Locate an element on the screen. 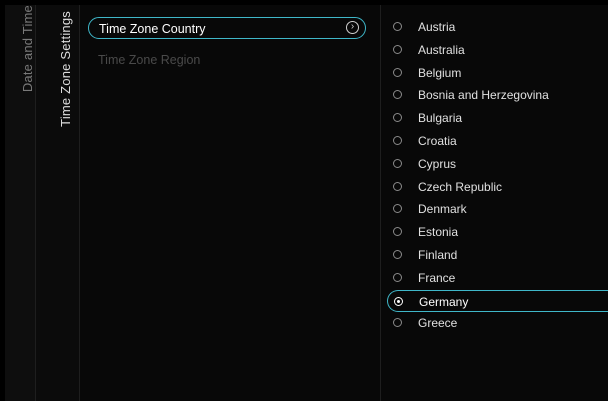  time-zone-country-label: Time Zone Country is located at coordinates (152, 29).